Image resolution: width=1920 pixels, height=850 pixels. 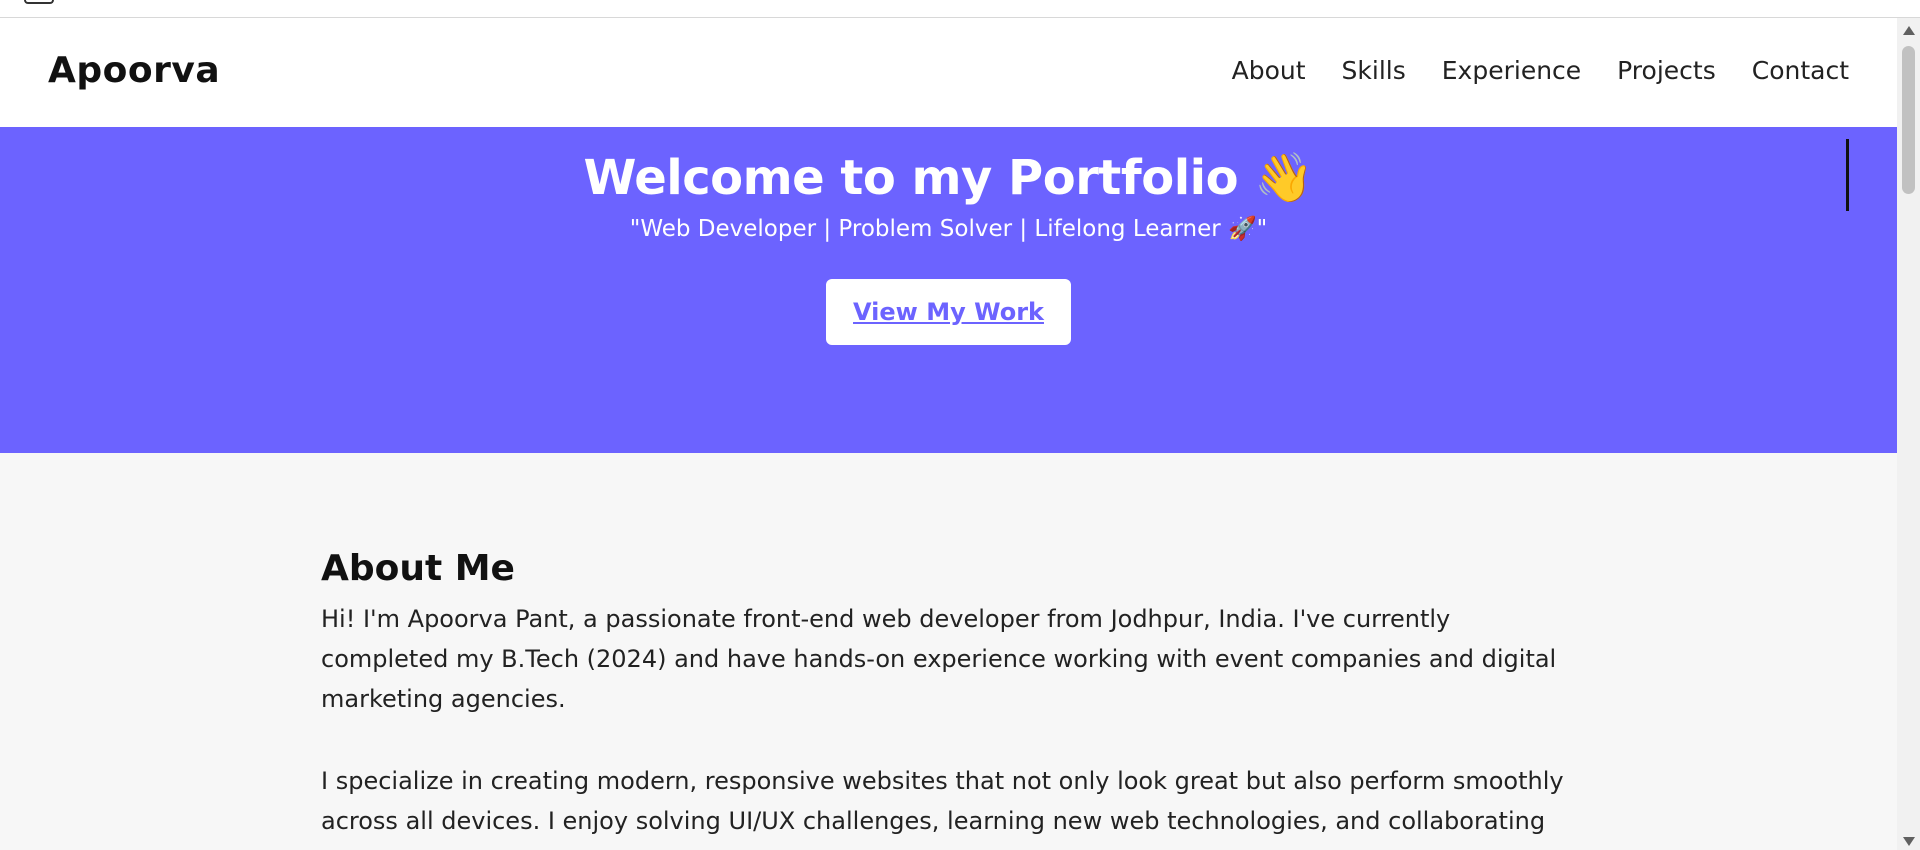 I want to click on nav-links: About Skills Experience Projects Contact, so click(x=1540, y=70).